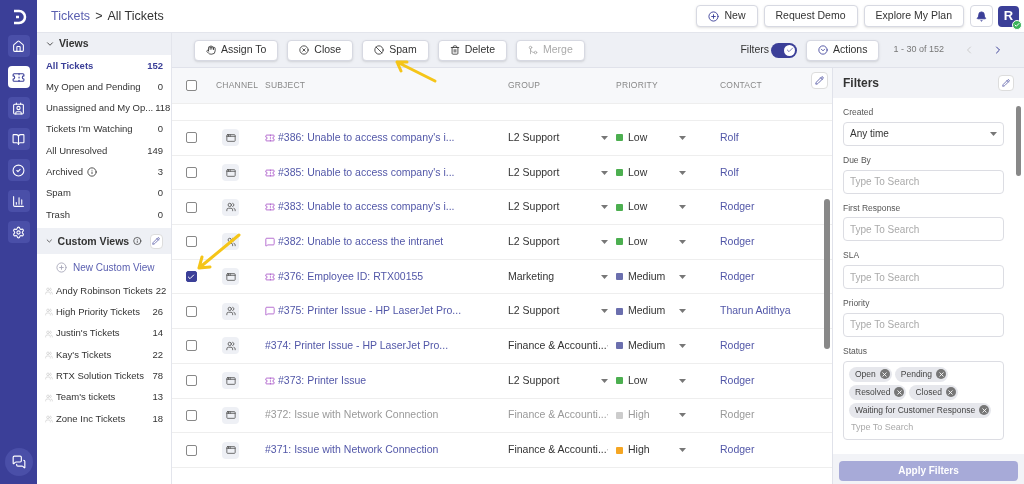  What do you see at coordinates (913, 16) in the screenshot?
I see `header-button: Explore My Plan` at bounding box center [913, 16].